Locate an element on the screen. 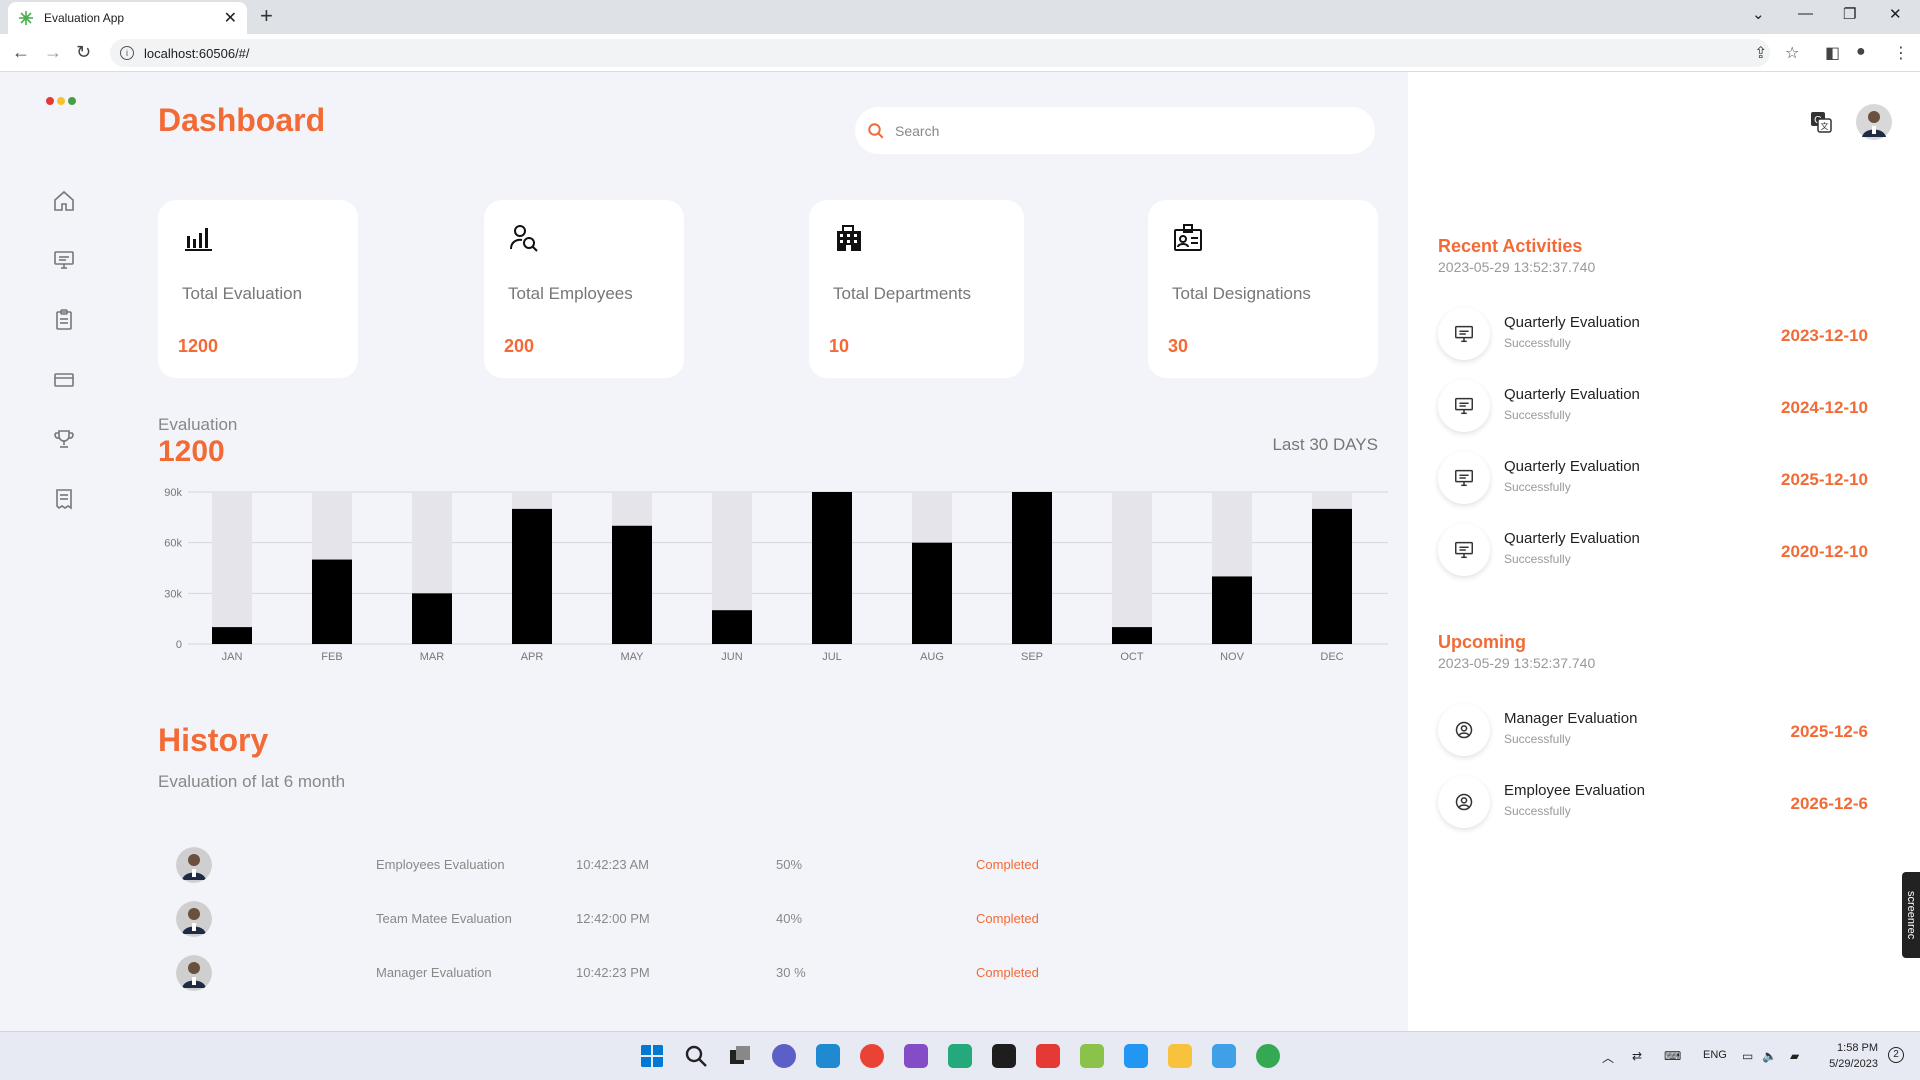 The width and height of the screenshot is (1920, 1080). tab-close-icon: ✕ is located at coordinates (230, 18).